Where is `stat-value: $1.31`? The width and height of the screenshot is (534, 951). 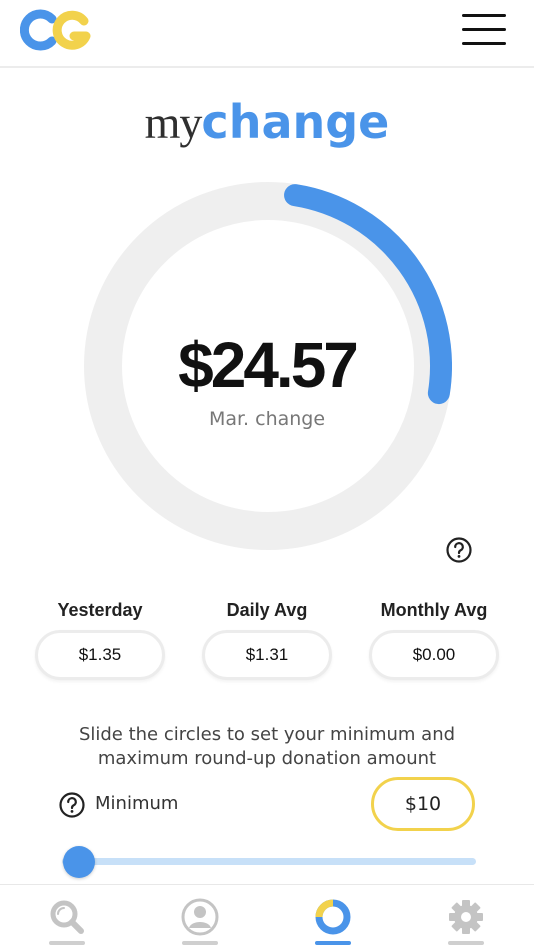
stat-value: $1.31 is located at coordinates (267, 655).